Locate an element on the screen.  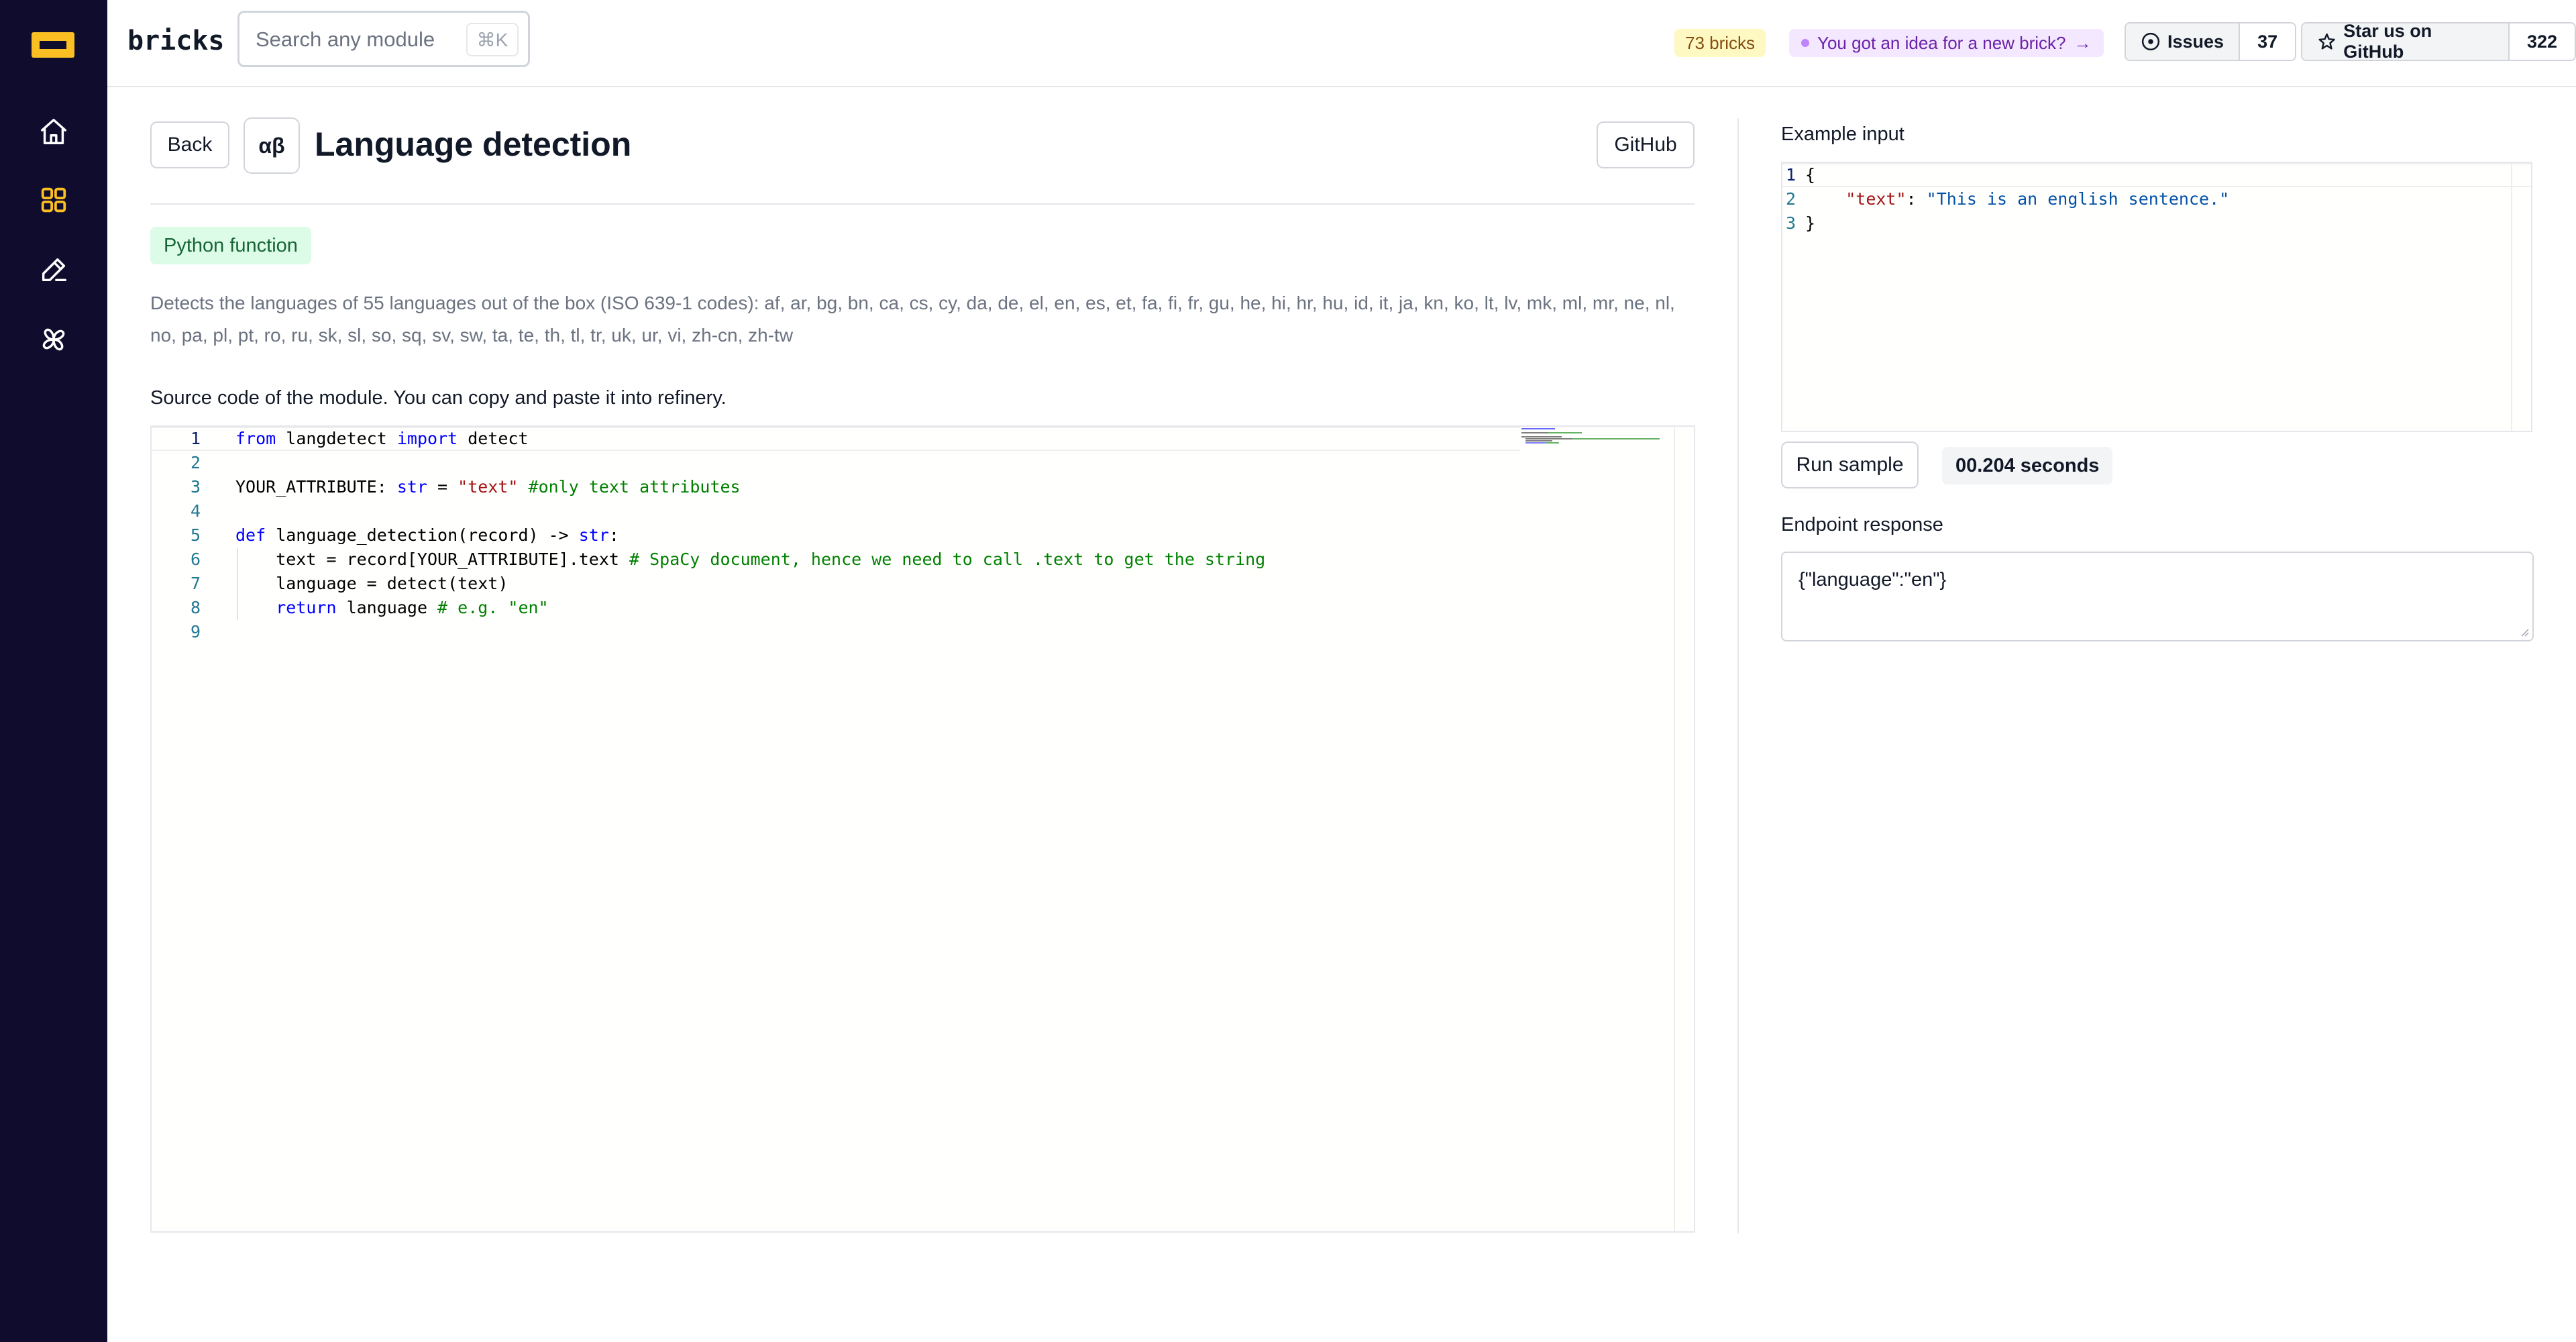
star-button-label: Star us on GitHub is located at coordinates (2406, 41).